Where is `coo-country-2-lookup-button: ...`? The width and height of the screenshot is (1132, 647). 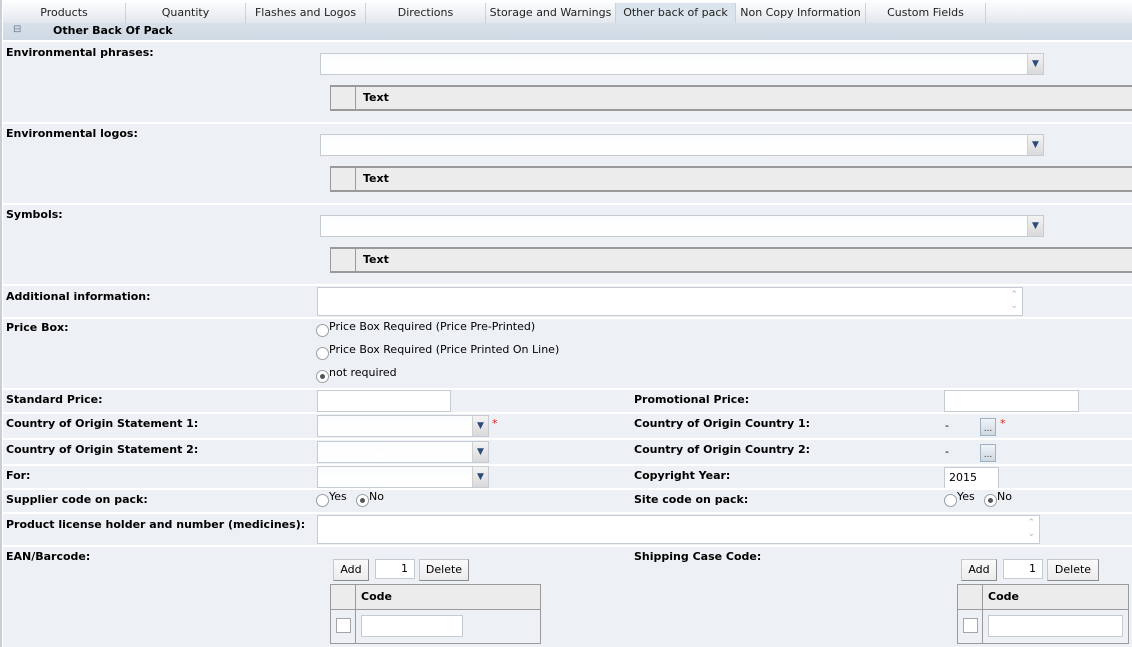 coo-country-2-lookup-button: ... is located at coordinates (988, 453).